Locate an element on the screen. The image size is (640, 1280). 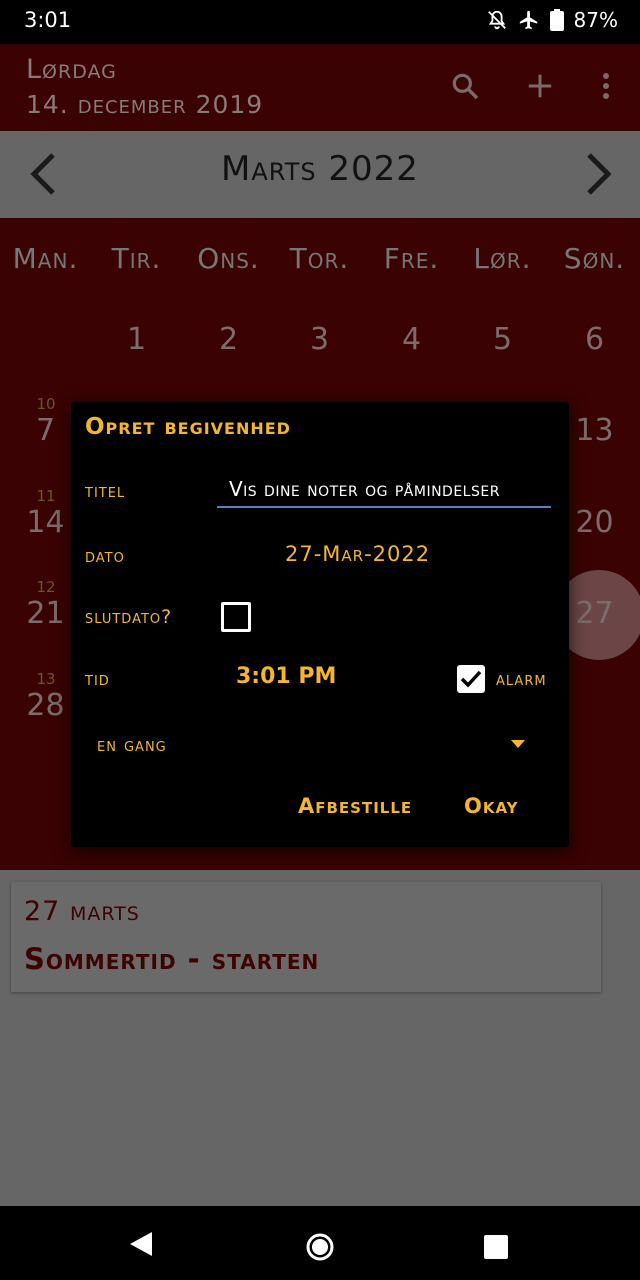
event-date: 27 marts is located at coordinates (82, 911).